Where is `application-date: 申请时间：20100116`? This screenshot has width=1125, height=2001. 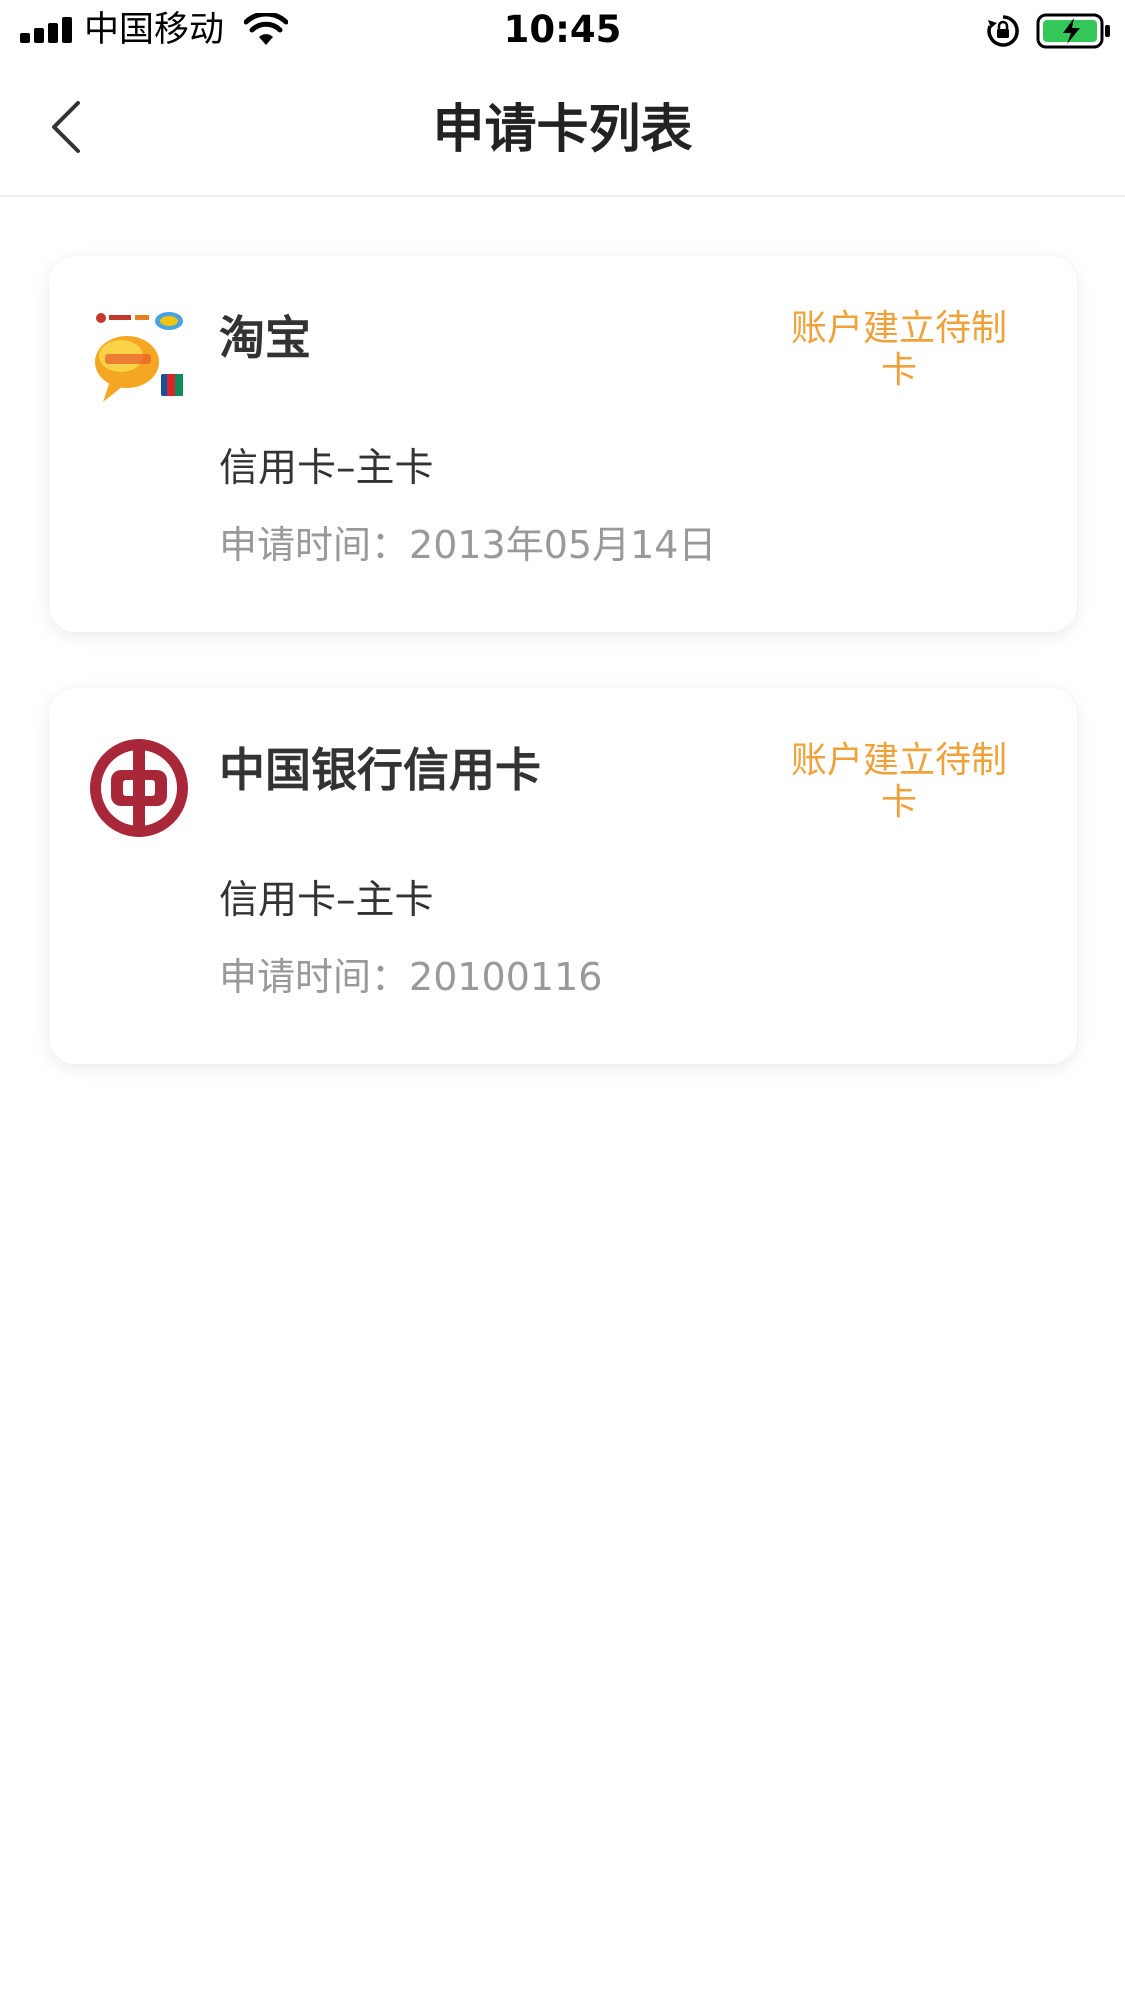 application-date: 申请时间：20100116 is located at coordinates (410, 977).